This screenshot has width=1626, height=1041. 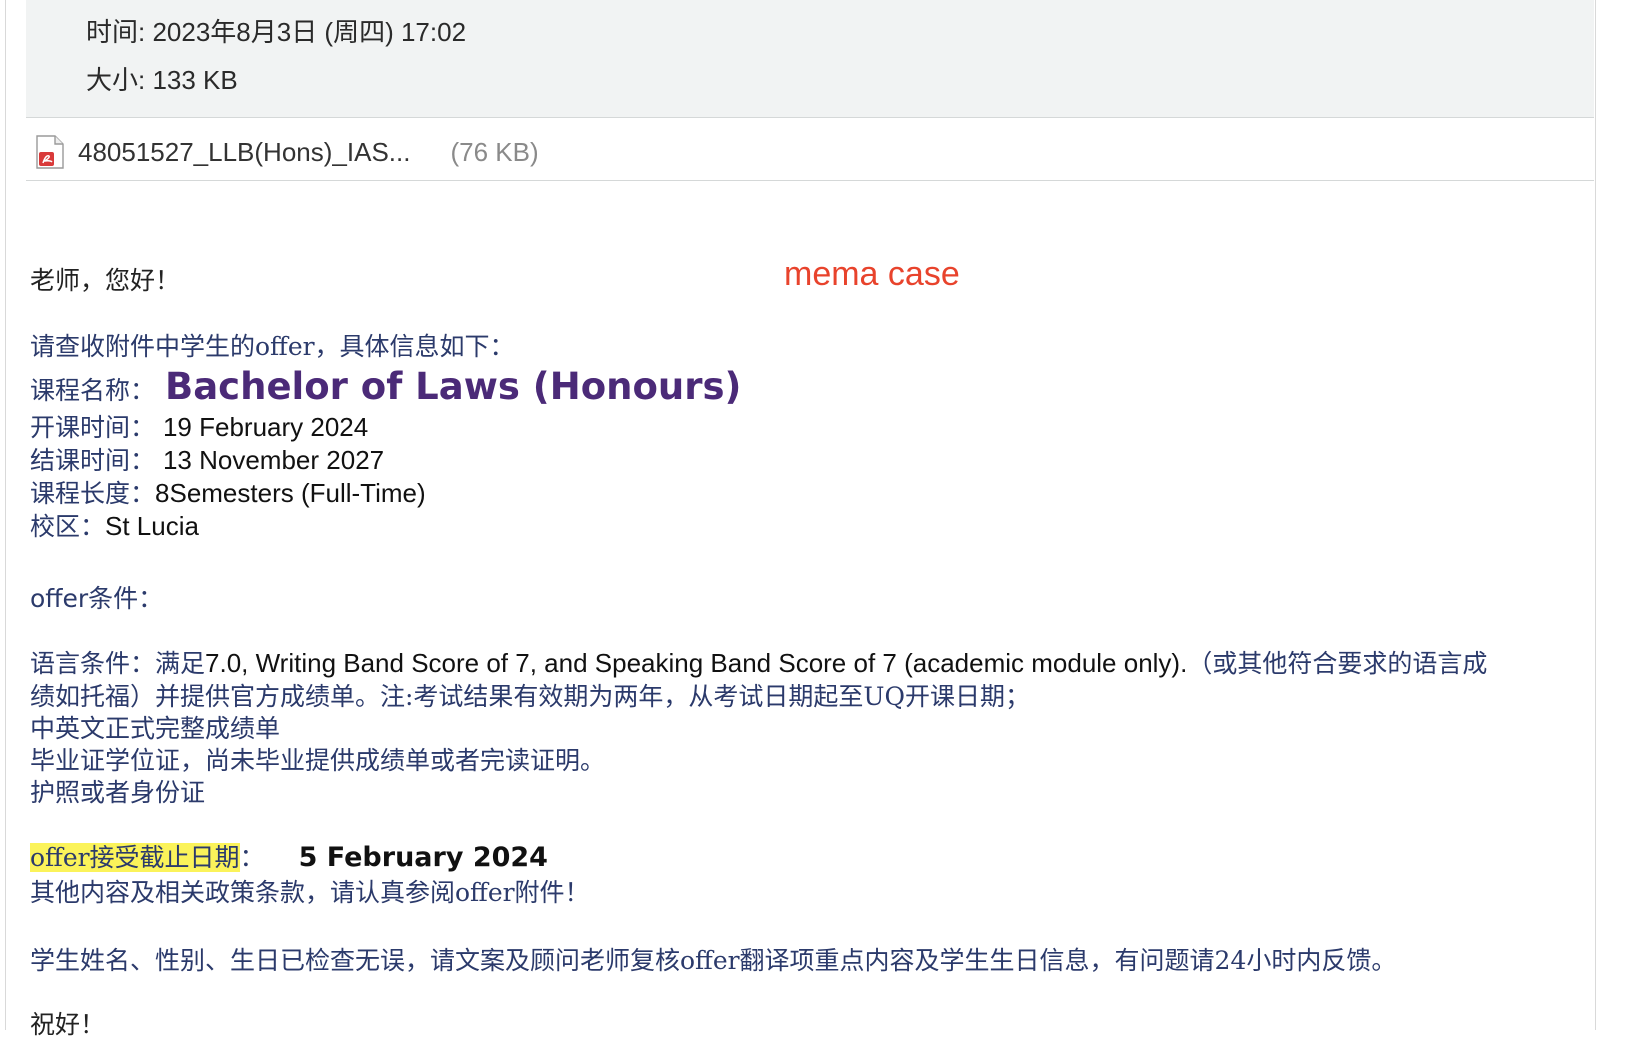 I want to click on length-row: 课程长度：8Semesters (Full-Time), so click(x=228, y=493).